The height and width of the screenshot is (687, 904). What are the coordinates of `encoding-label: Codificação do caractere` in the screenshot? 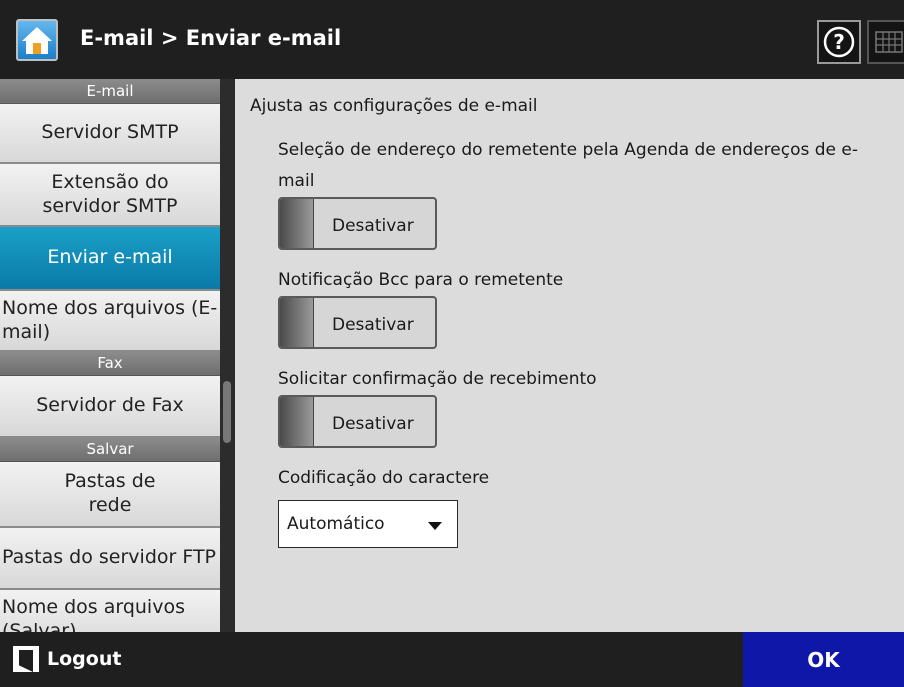 It's located at (384, 478).